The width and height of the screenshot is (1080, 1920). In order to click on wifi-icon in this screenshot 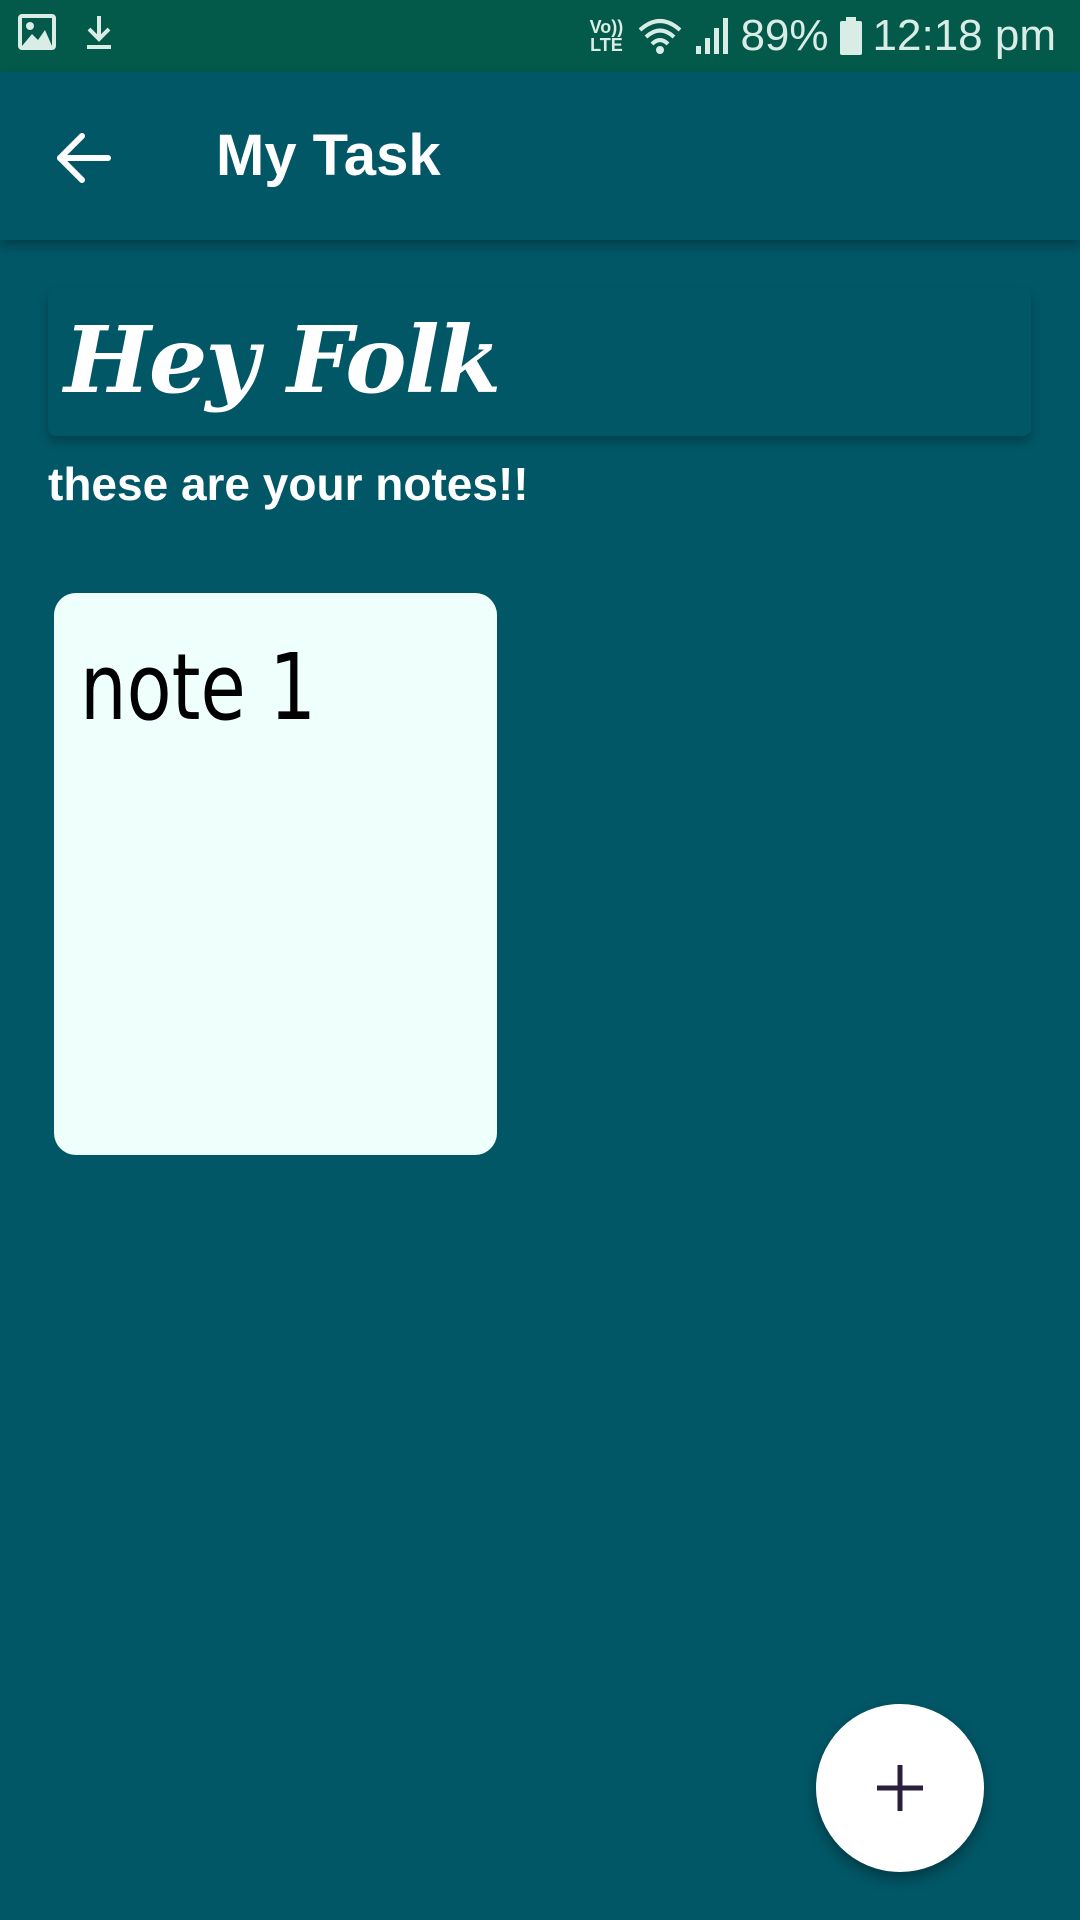, I will do `click(660, 36)`.